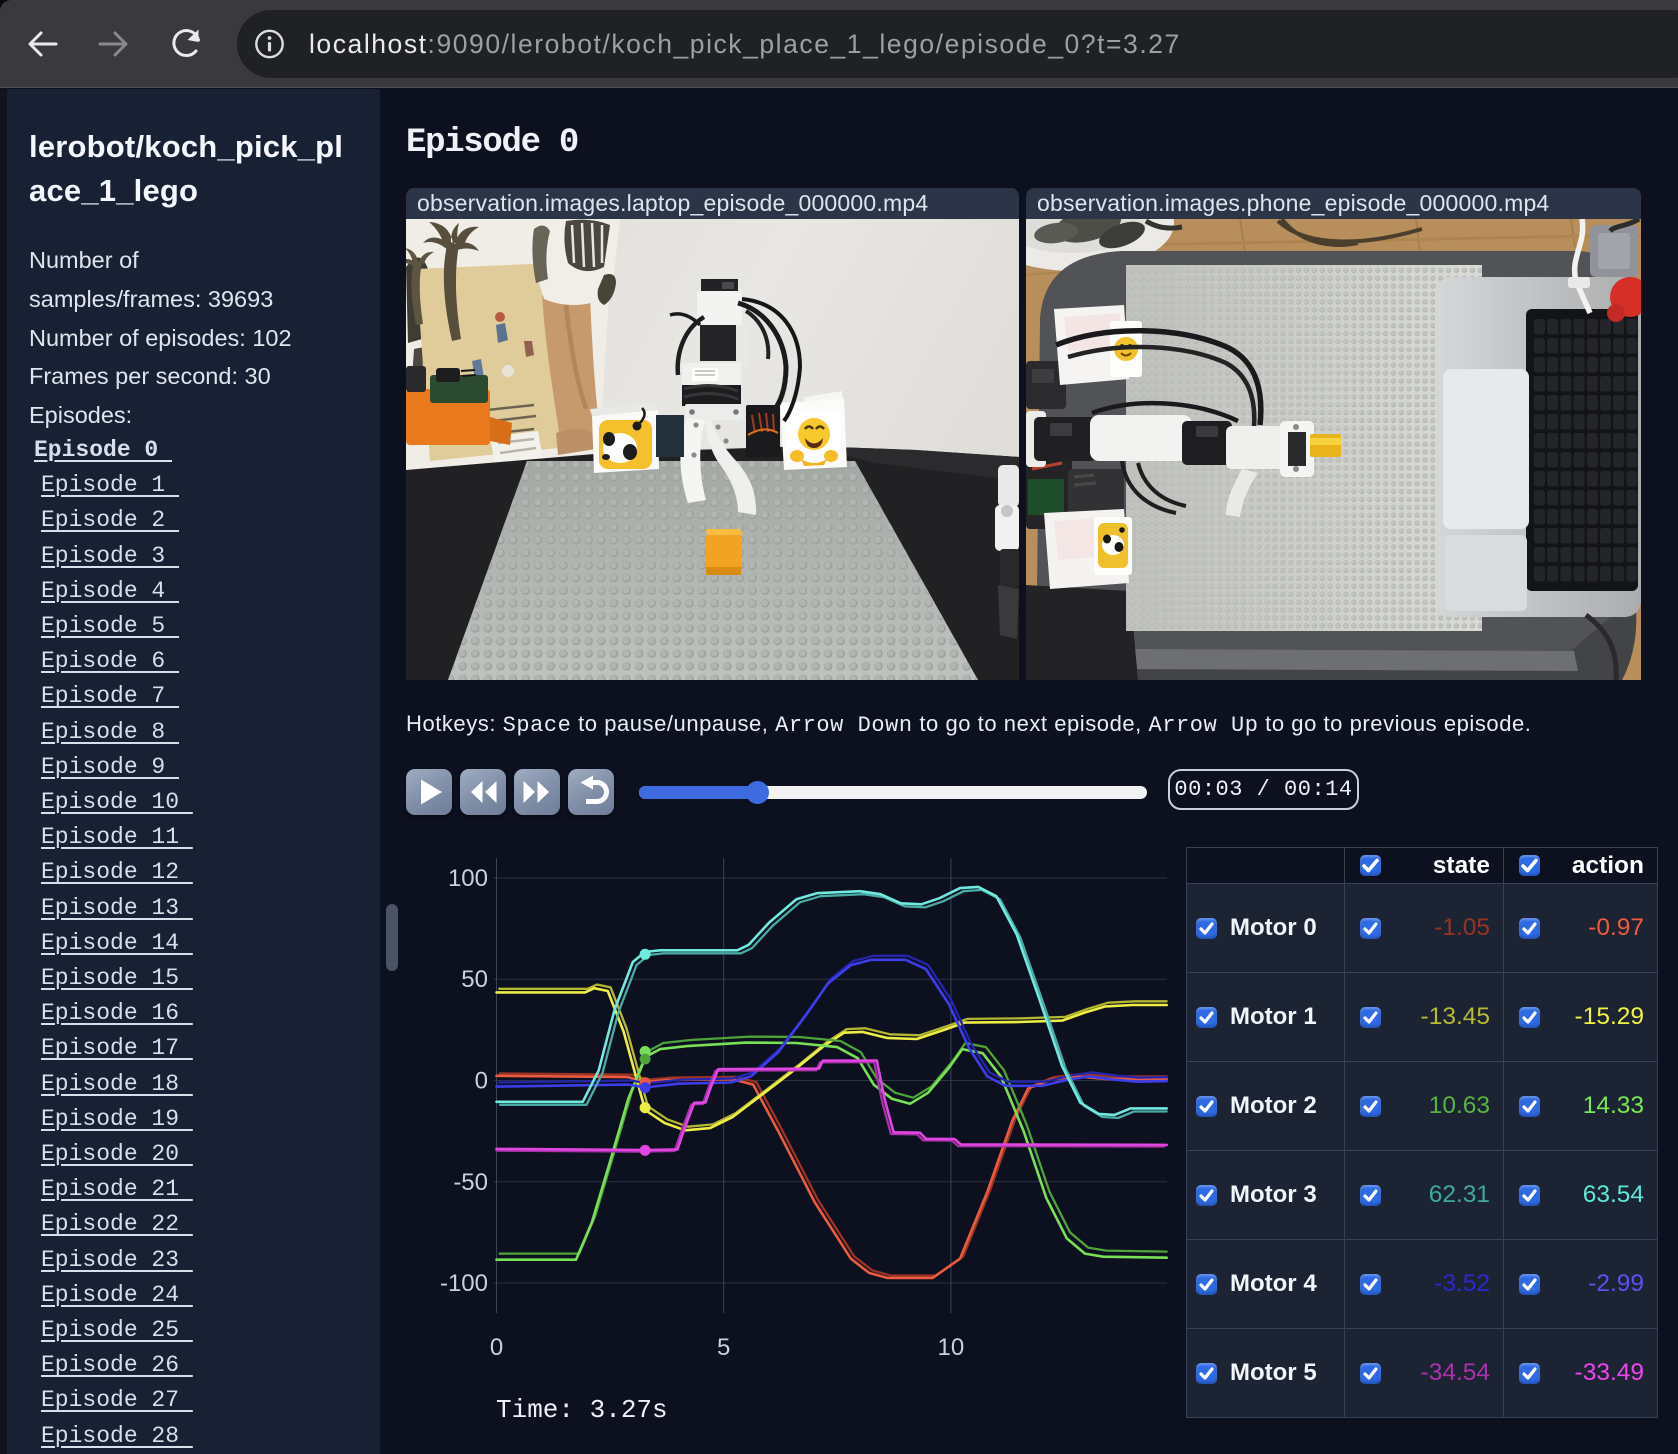 The height and width of the screenshot is (1454, 1678). I want to click on svg-text: 10, so click(951, 1347).